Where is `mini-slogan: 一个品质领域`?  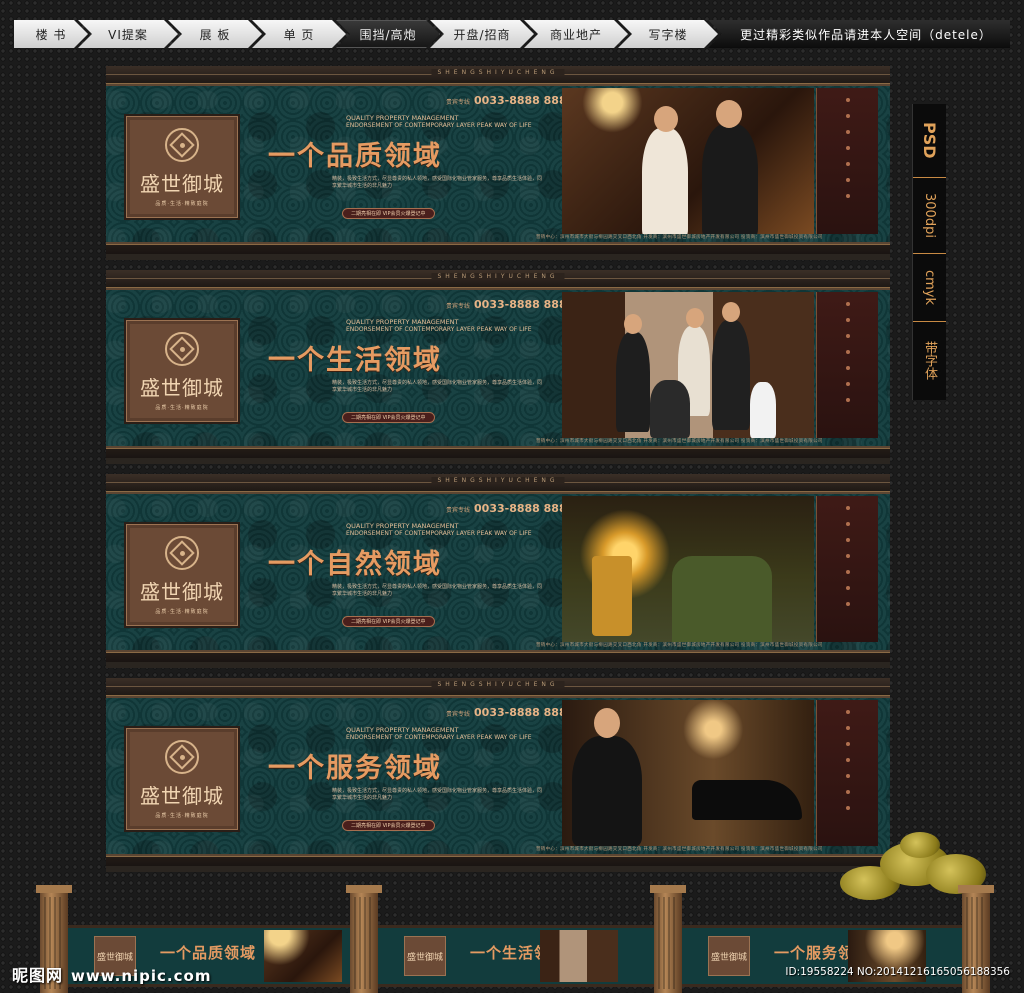
mini-slogan: 一个品质领域 is located at coordinates (208, 953).